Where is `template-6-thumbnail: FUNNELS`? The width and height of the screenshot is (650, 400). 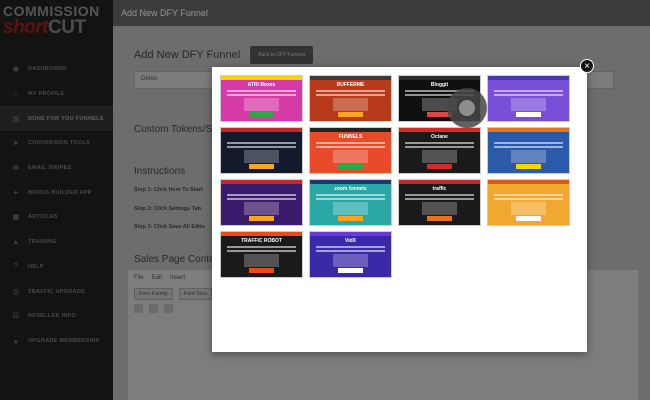
template-6-thumbnail: FUNNELS is located at coordinates (350, 150).